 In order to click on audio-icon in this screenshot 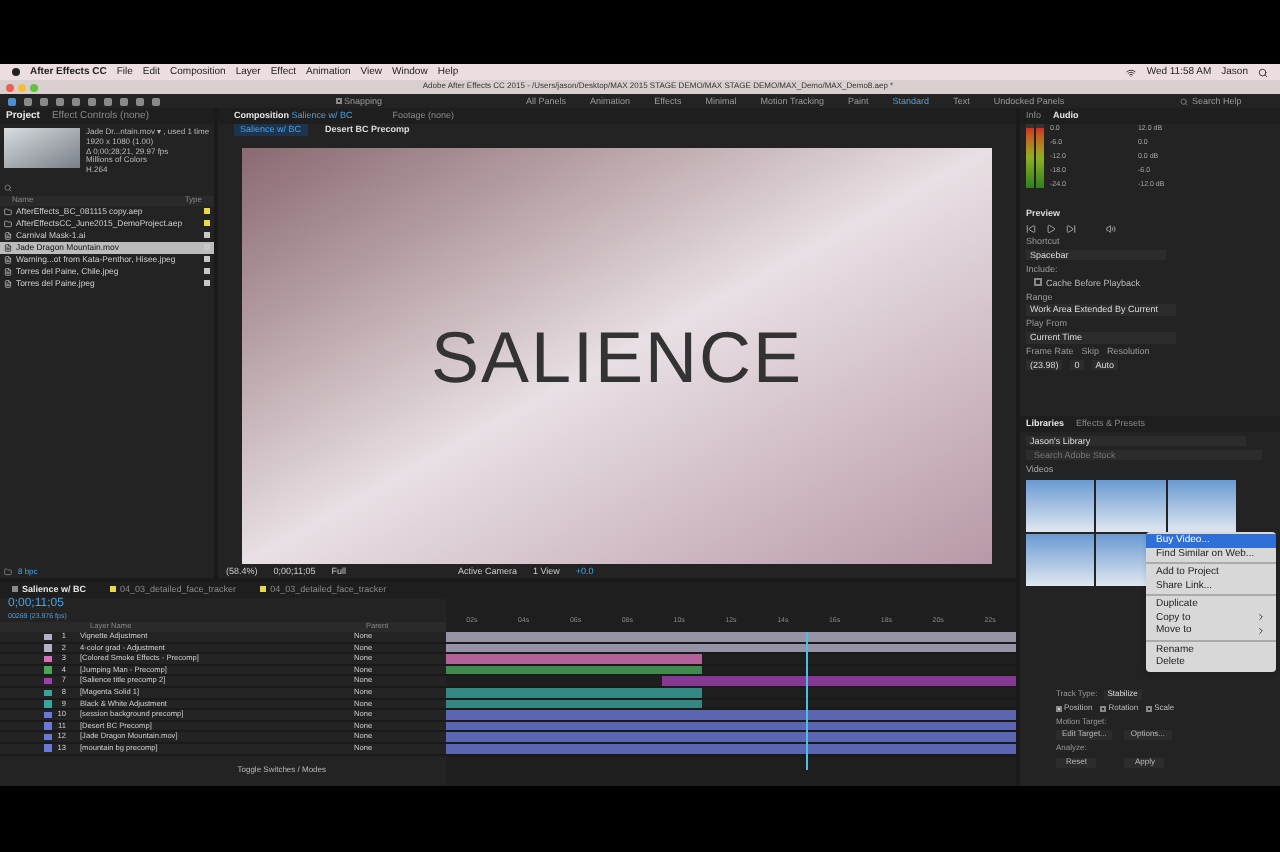, I will do `click(1111, 228)`.